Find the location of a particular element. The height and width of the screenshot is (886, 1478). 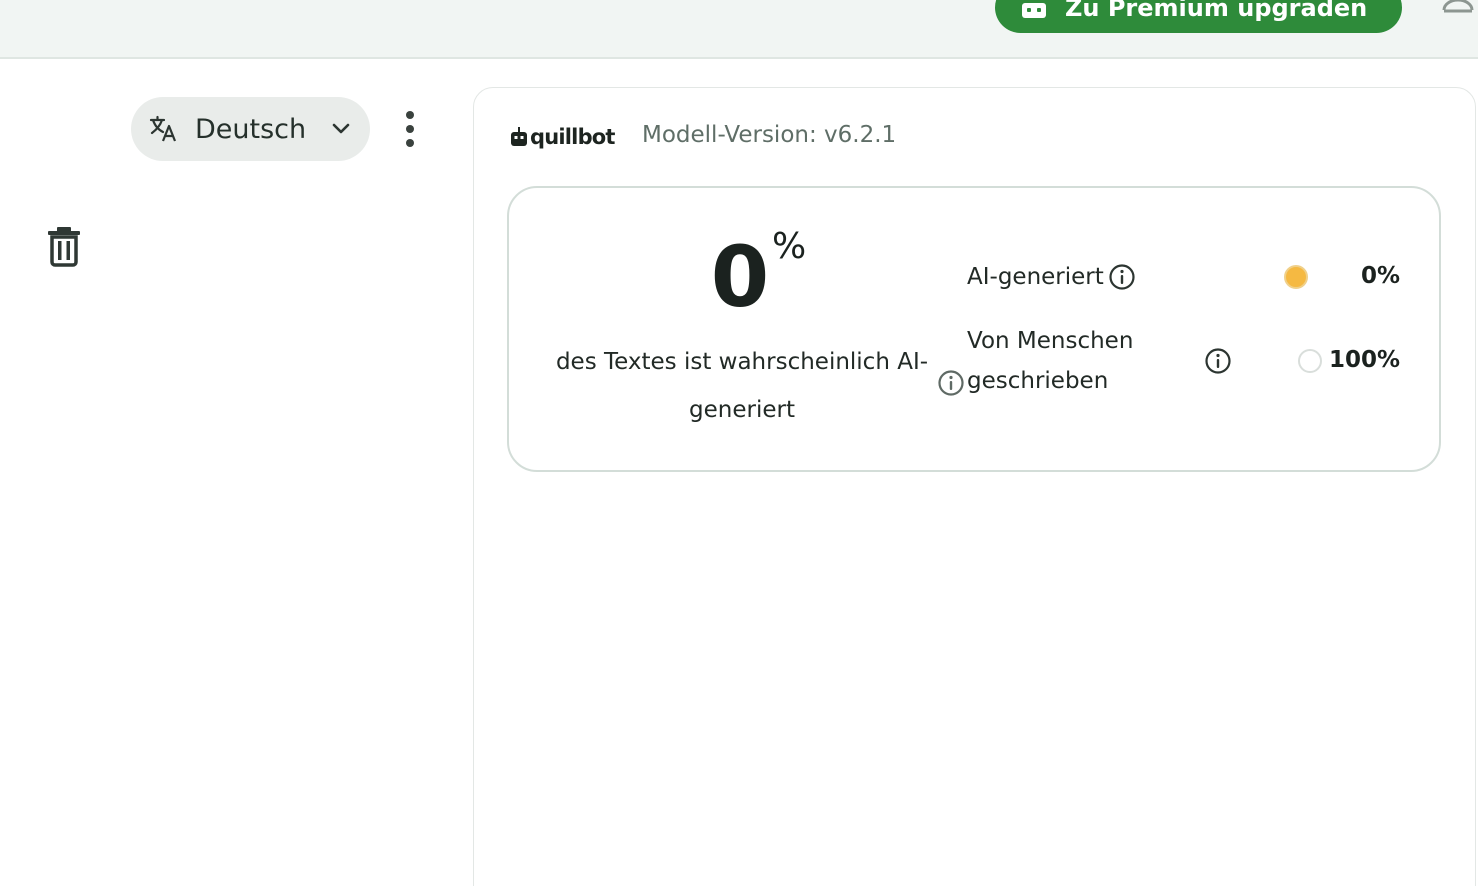

ai-generated-indicator-dot is located at coordinates (1296, 277).